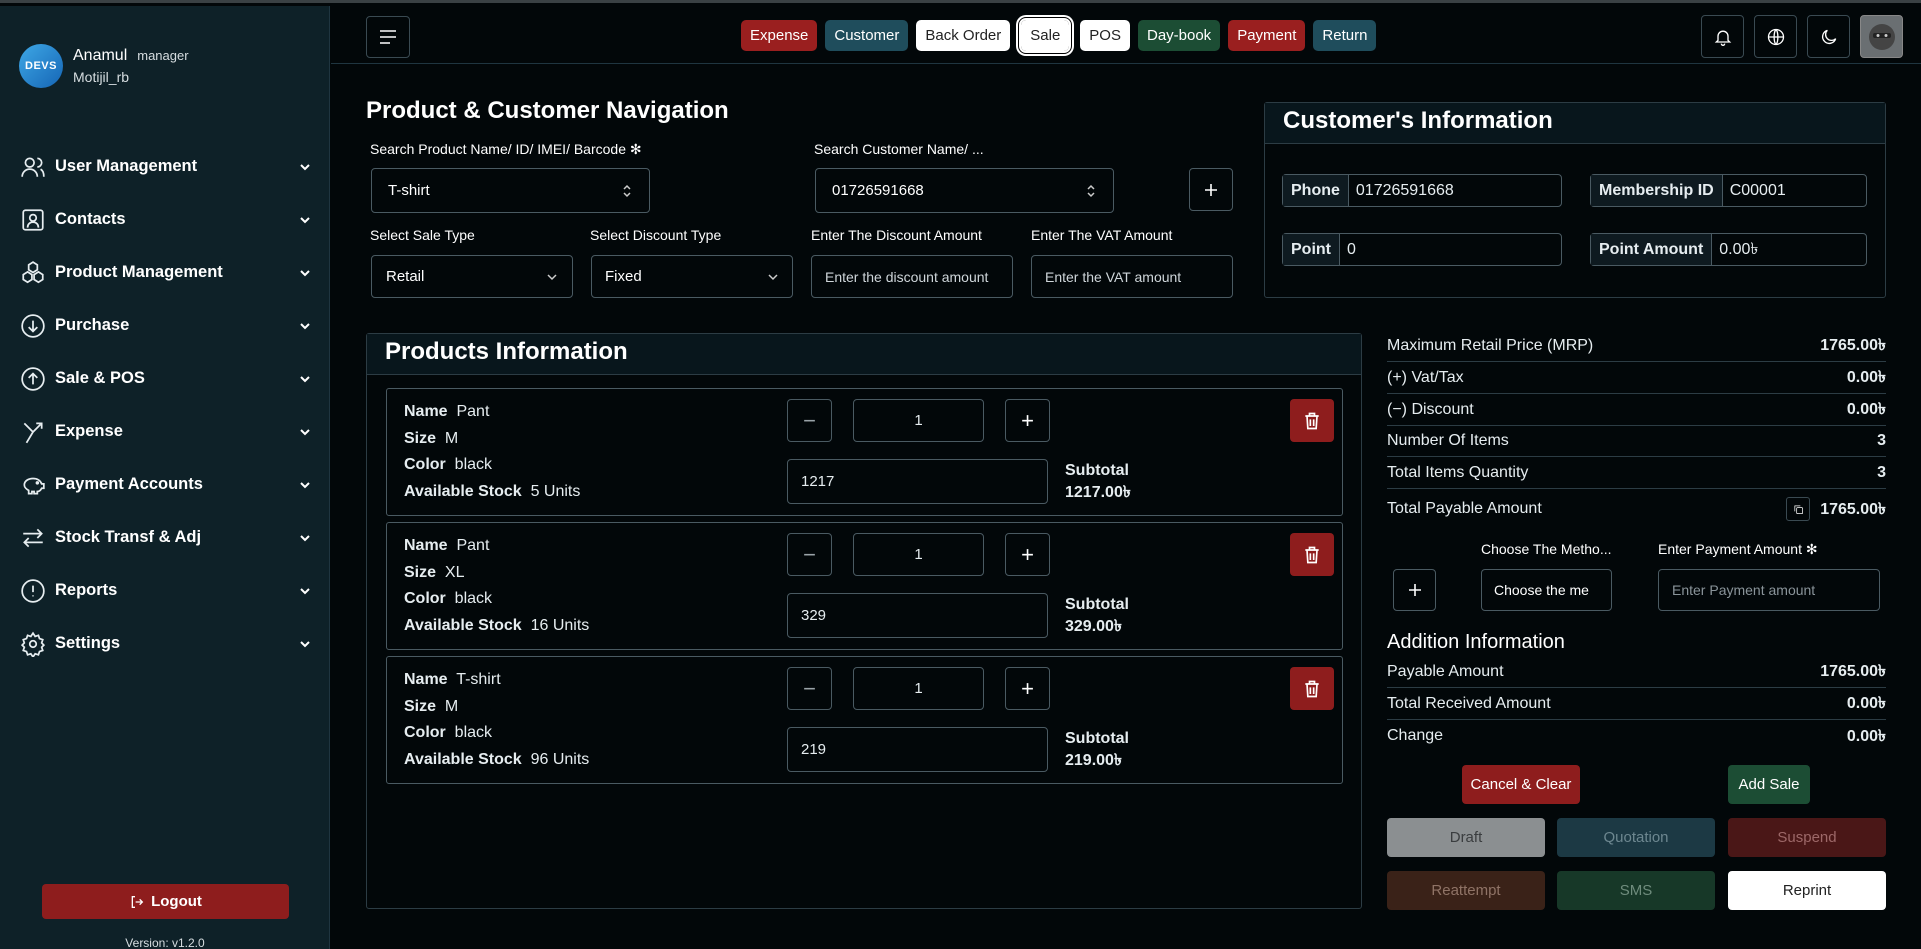 The height and width of the screenshot is (949, 1921). What do you see at coordinates (963, 35) in the screenshot?
I see `quick-link-back-order: Back Order` at bounding box center [963, 35].